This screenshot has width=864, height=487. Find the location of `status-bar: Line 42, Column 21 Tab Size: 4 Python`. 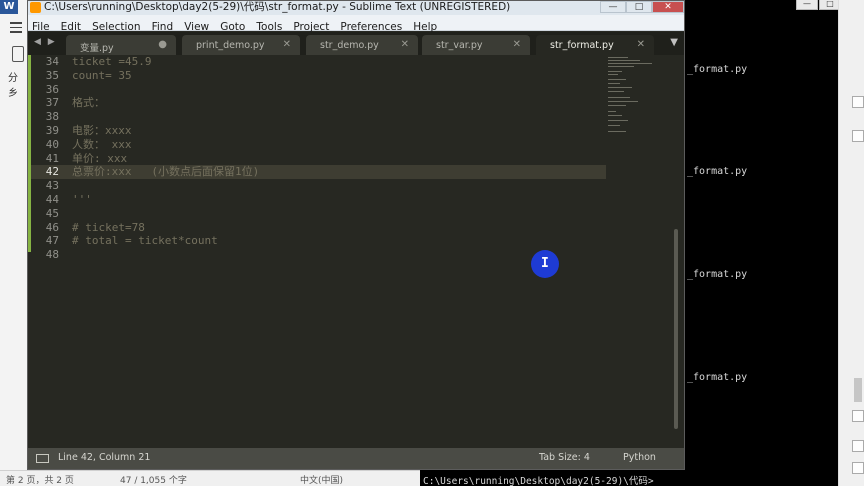

status-bar: Line 42, Column 21 Tab Size: 4 Python is located at coordinates (356, 458).